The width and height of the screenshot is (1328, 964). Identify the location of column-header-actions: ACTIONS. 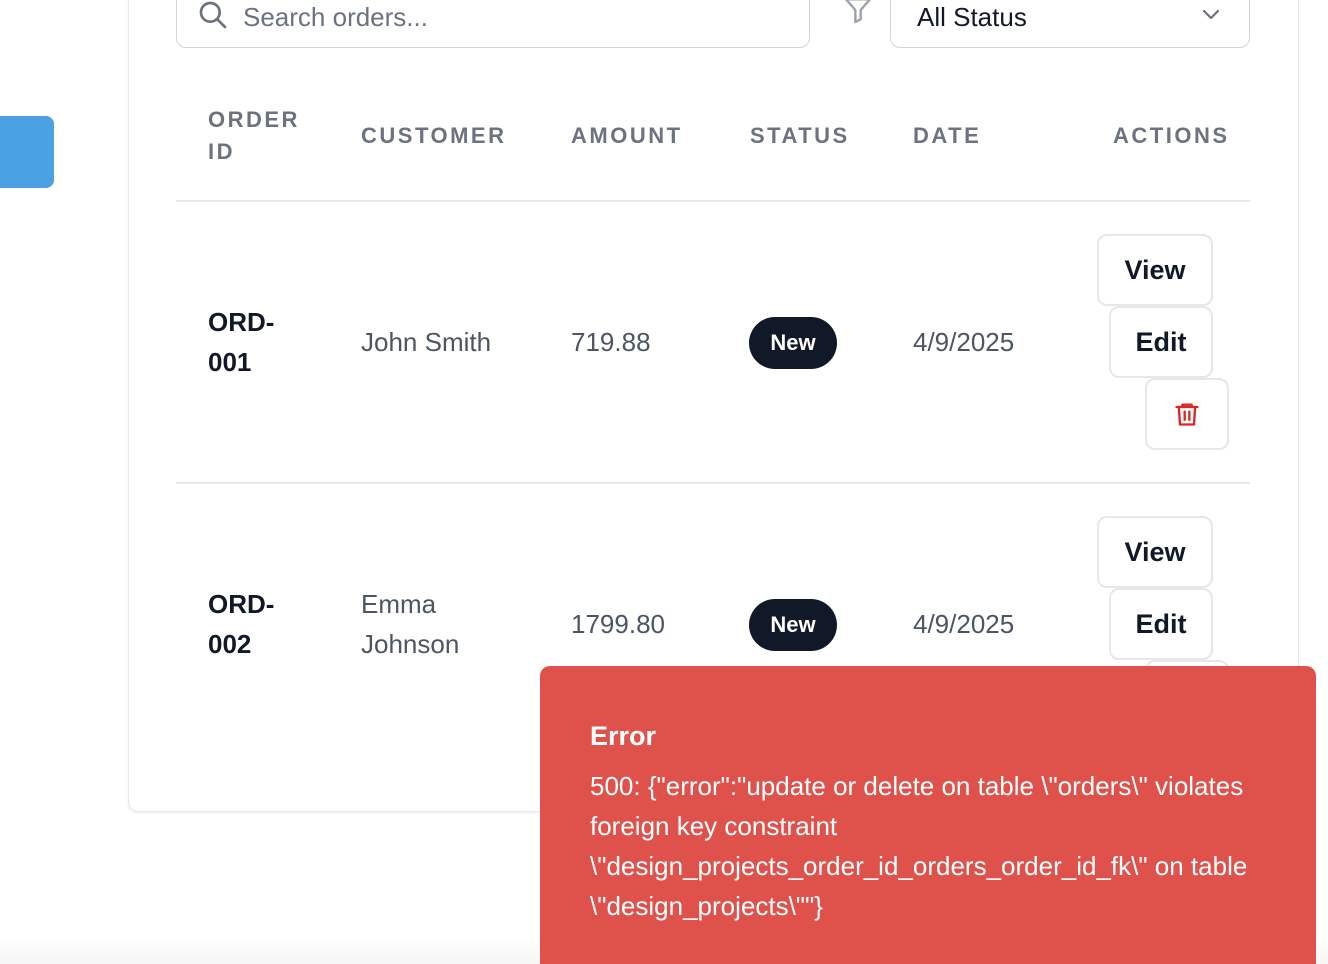
(1171, 135).